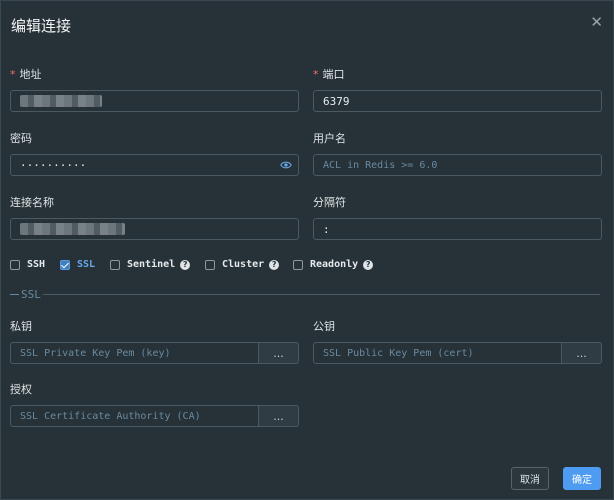  What do you see at coordinates (26, 74) in the screenshot?
I see `address-label: * 地址` at bounding box center [26, 74].